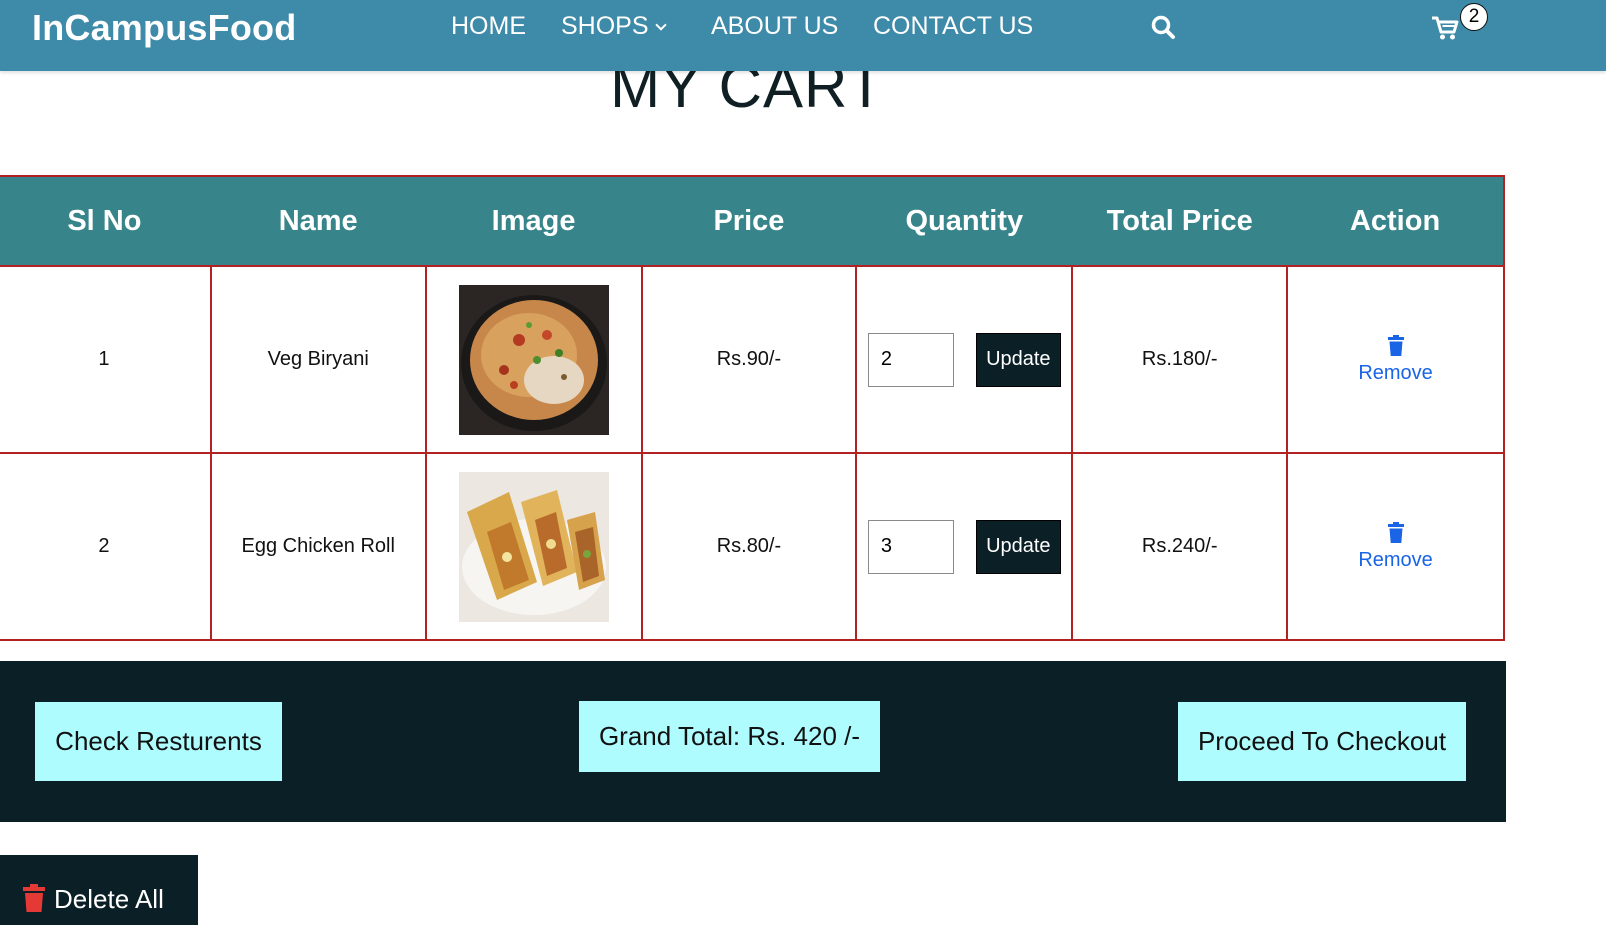 This screenshot has width=1606, height=925. What do you see at coordinates (1474, 17) in the screenshot?
I see `cart-count-badge: 2` at bounding box center [1474, 17].